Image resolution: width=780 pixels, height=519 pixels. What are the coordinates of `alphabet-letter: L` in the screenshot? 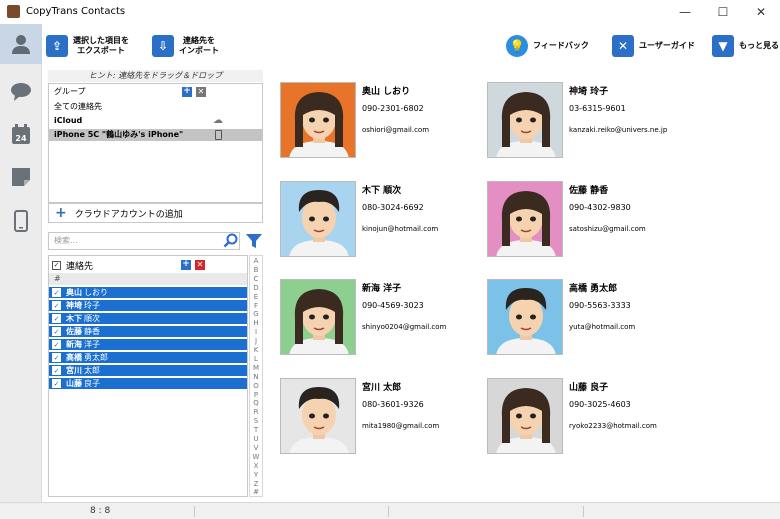 It's located at (256, 359).